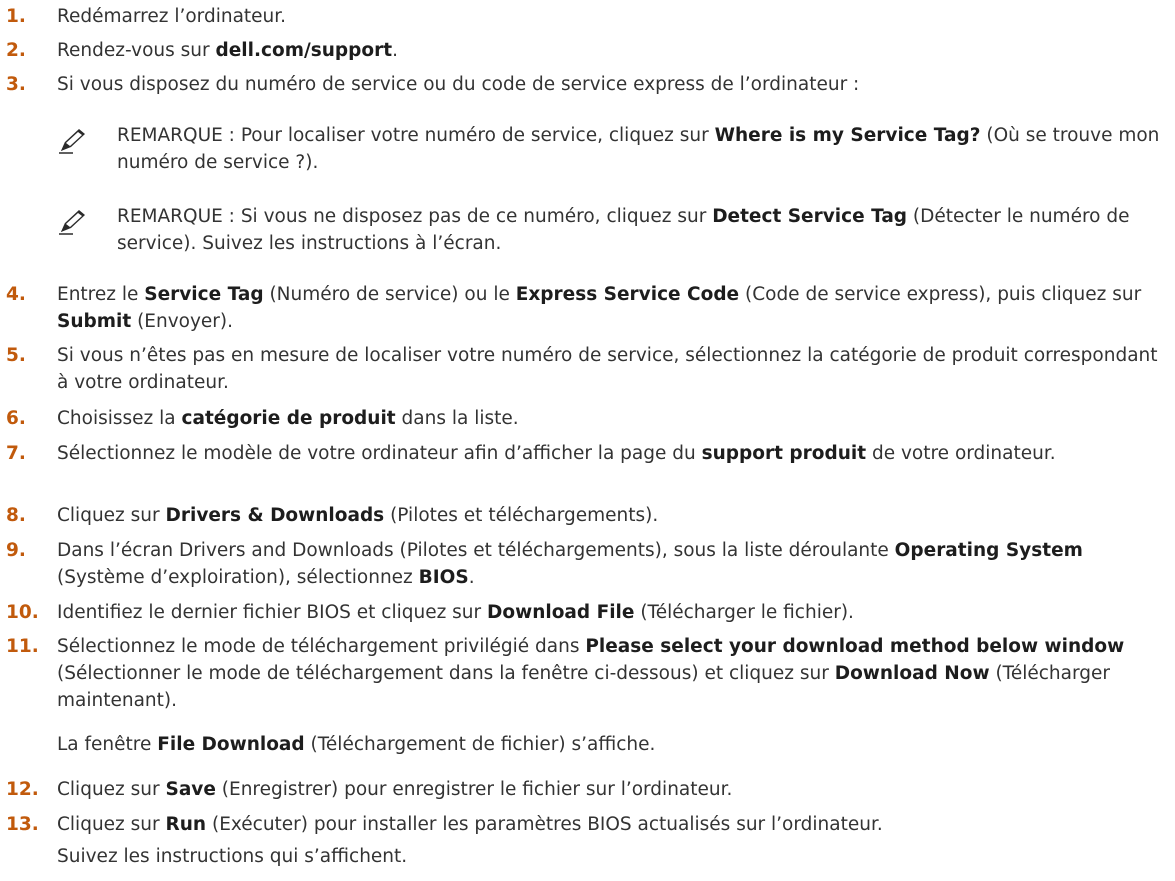 Image resolution: width=1175 pixels, height=881 pixels. I want to click on step-number: 1., so click(16, 16).